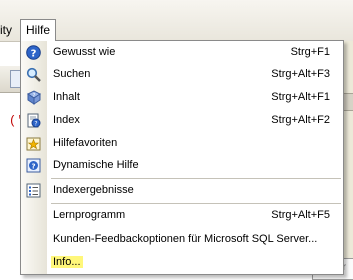  What do you see at coordinates (182, 165) in the screenshot?
I see `menu-item-dynamische-hilfe: ? Dynamische Hilfe` at bounding box center [182, 165].